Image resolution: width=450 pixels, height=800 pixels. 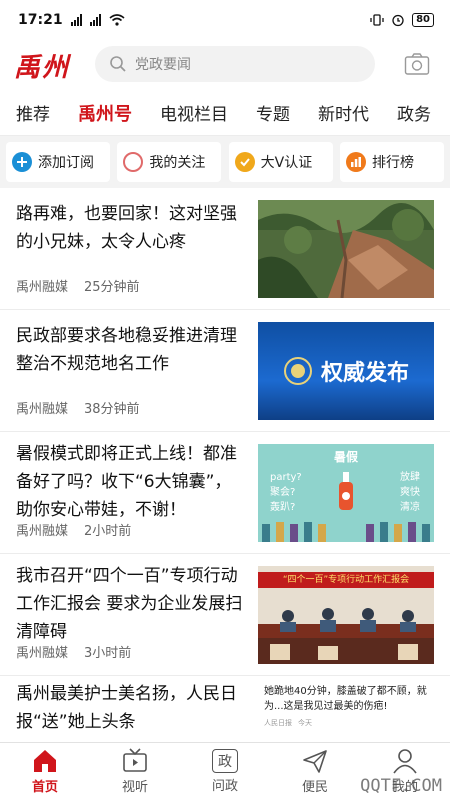 I want to click on news-meta: 禹州融媒 2小时前, so click(x=73, y=529).